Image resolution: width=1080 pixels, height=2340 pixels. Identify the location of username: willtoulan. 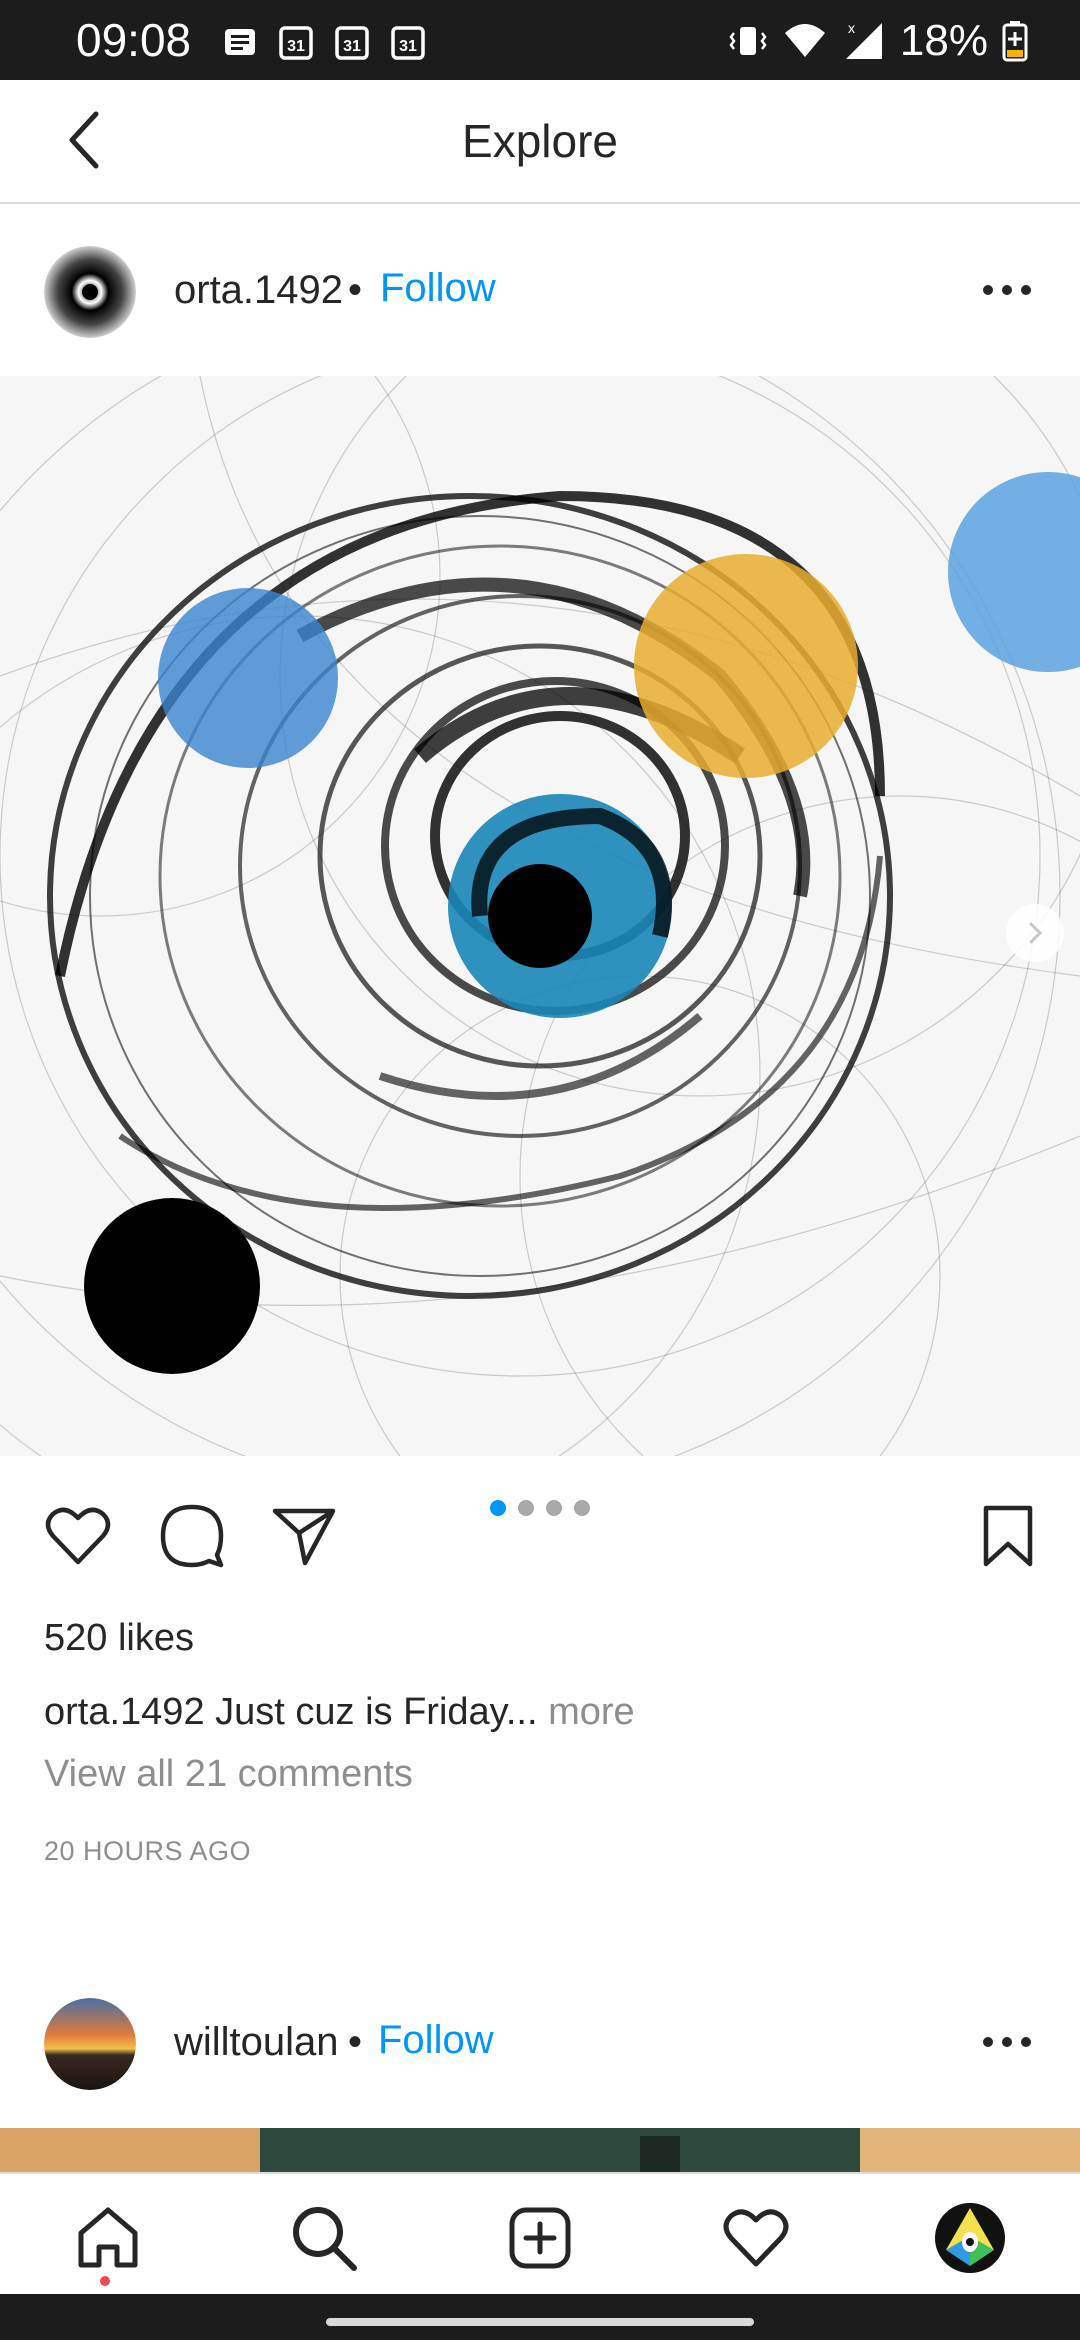
(256, 2042).